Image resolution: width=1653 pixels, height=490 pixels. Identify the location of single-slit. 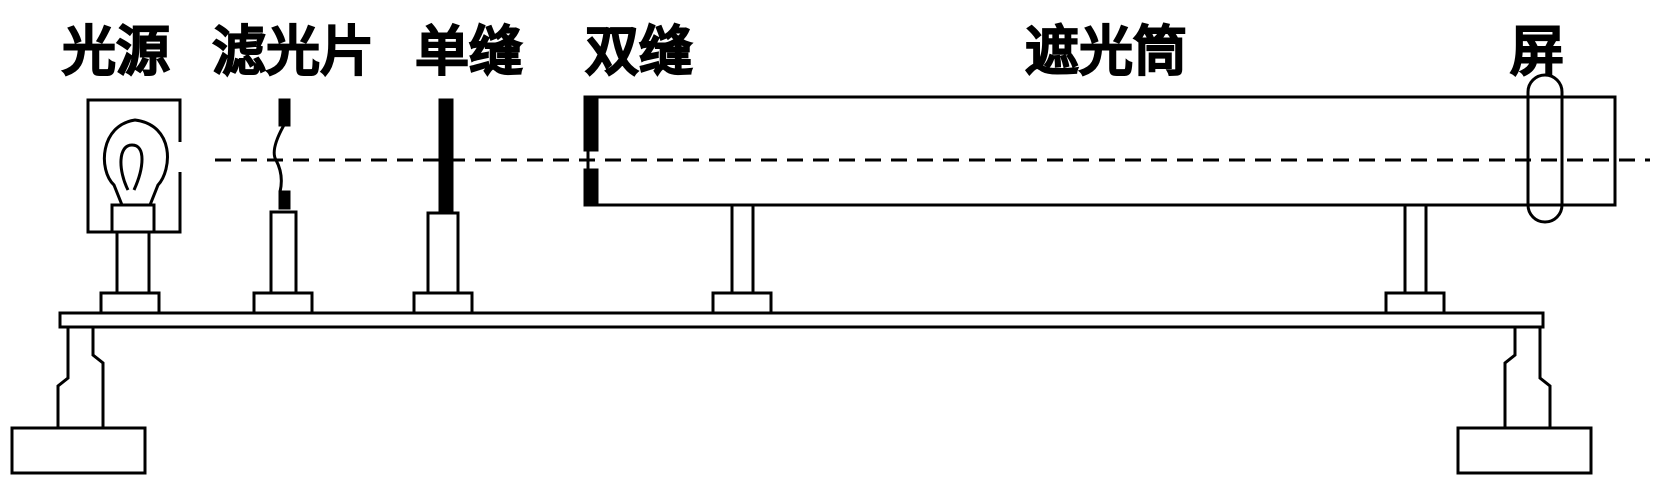
(443, 206).